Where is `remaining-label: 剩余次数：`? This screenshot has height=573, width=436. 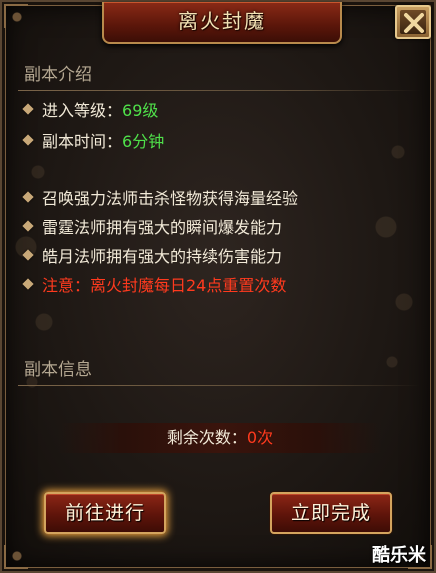
remaining-label: 剩余次数： is located at coordinates (206, 437).